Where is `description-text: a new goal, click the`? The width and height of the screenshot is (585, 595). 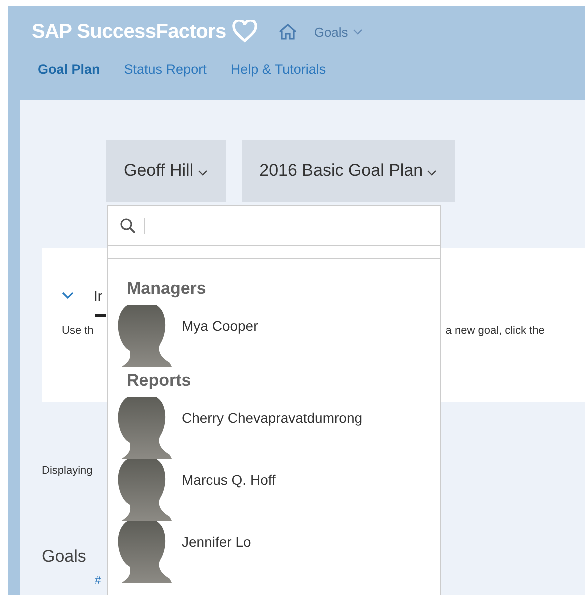
description-text: a new goal, click the is located at coordinates (495, 331).